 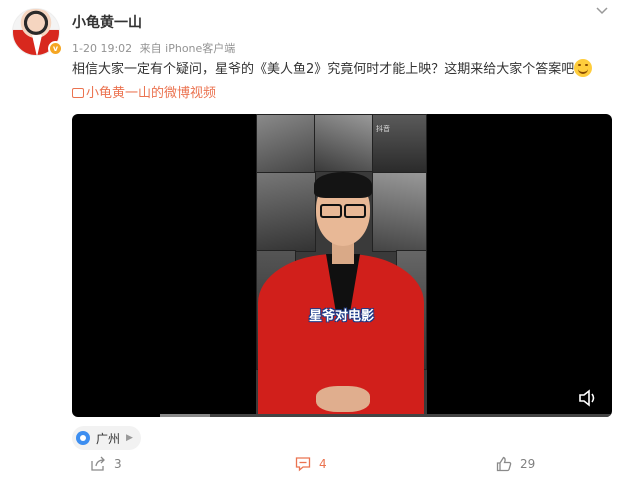 I want to click on post-body: 相信大家一定有个疑问，星爷的《美人鱼2》究竟何时才能上映？这期来给大家个答案吧, so click(x=323, y=69).